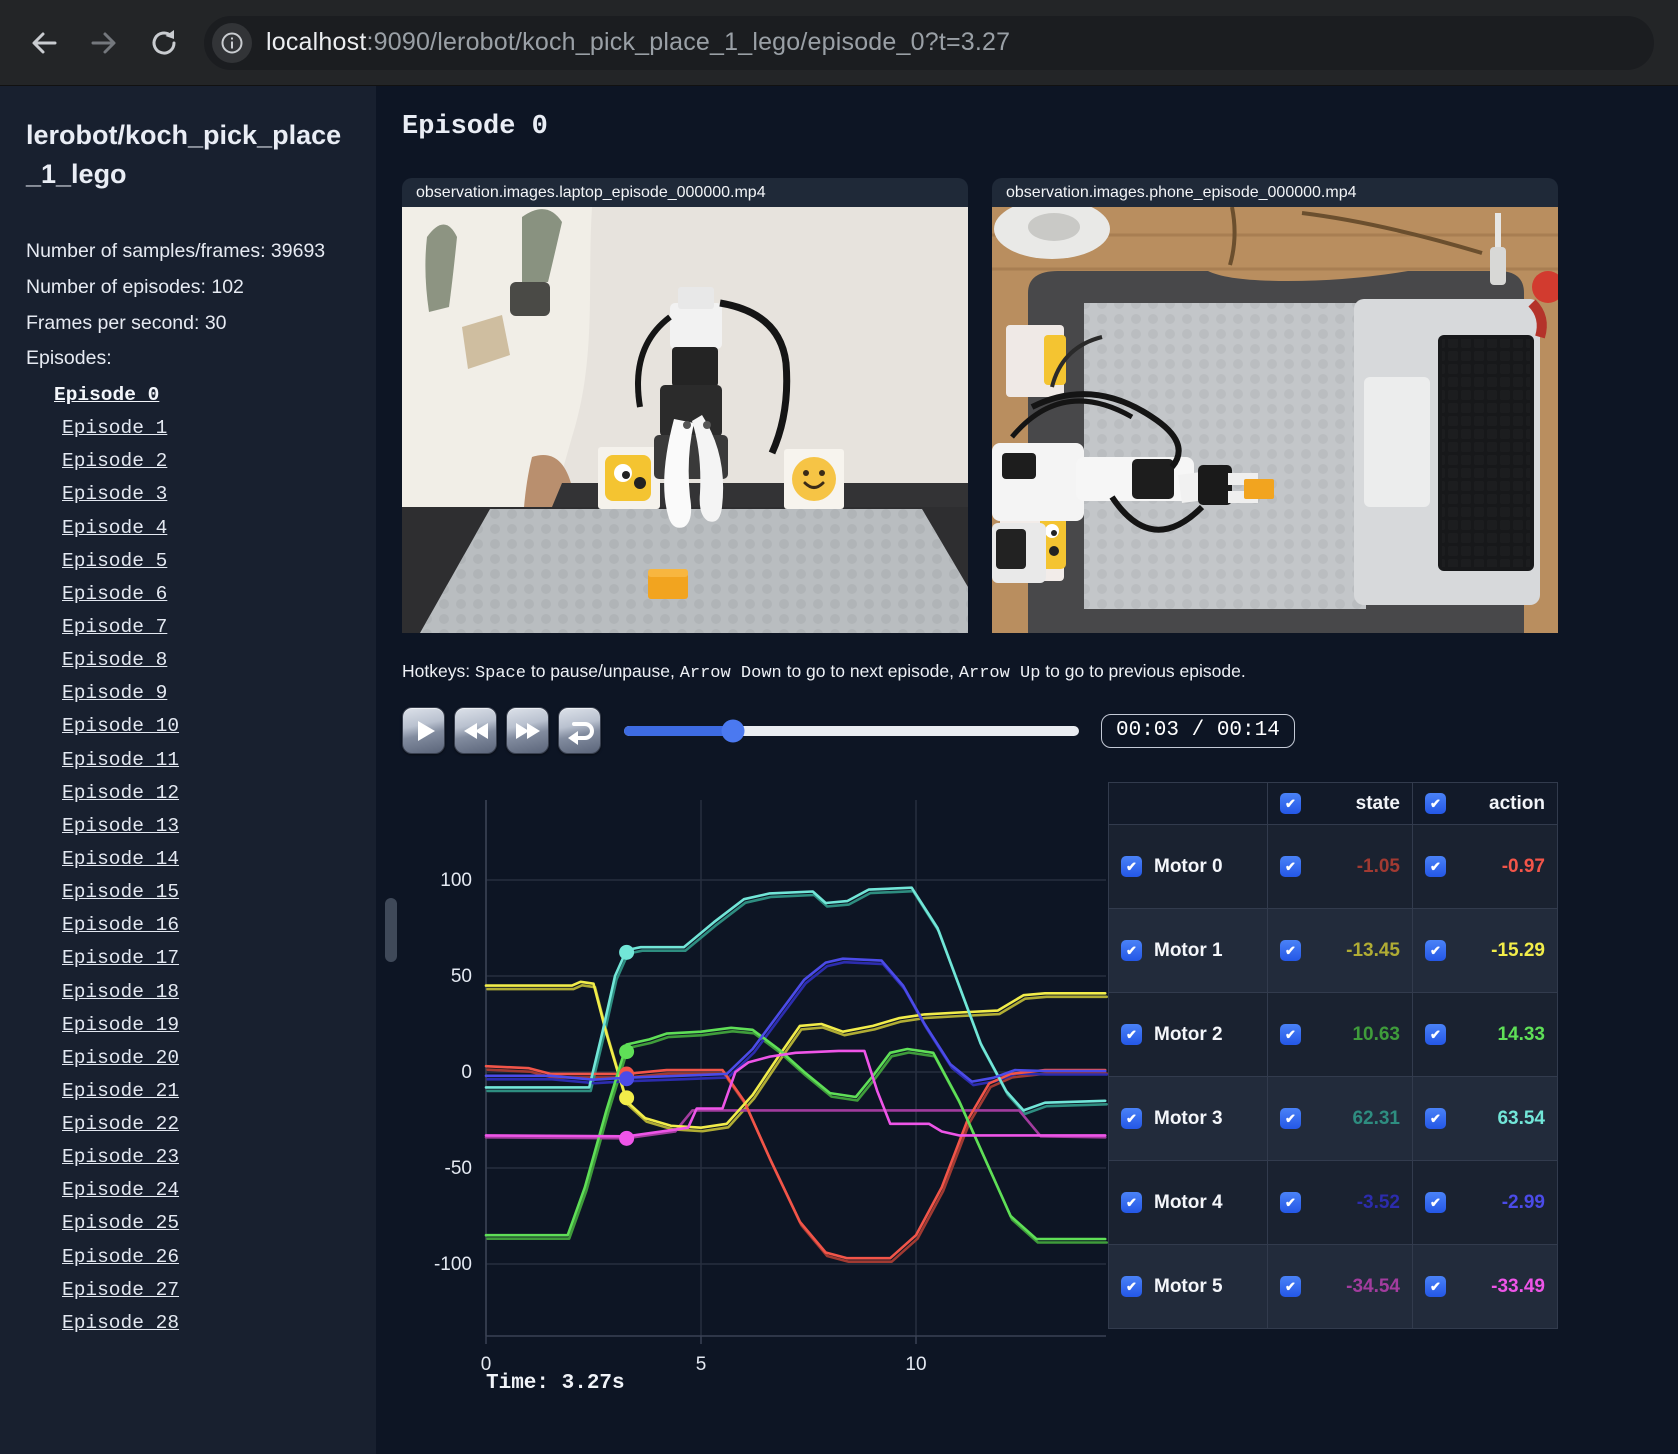  Describe the element at coordinates (188, 992) in the screenshot. I see `sidebar-episode-link: Episode 18` at that location.